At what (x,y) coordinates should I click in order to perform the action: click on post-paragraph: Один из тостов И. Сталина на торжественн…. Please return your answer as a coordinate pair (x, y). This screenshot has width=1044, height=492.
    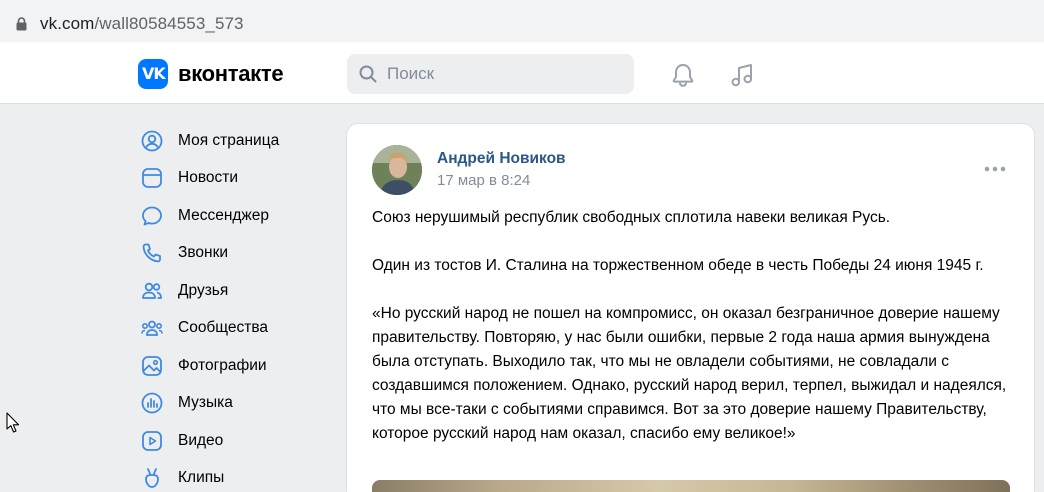
    Looking at the image, I should click on (678, 265).